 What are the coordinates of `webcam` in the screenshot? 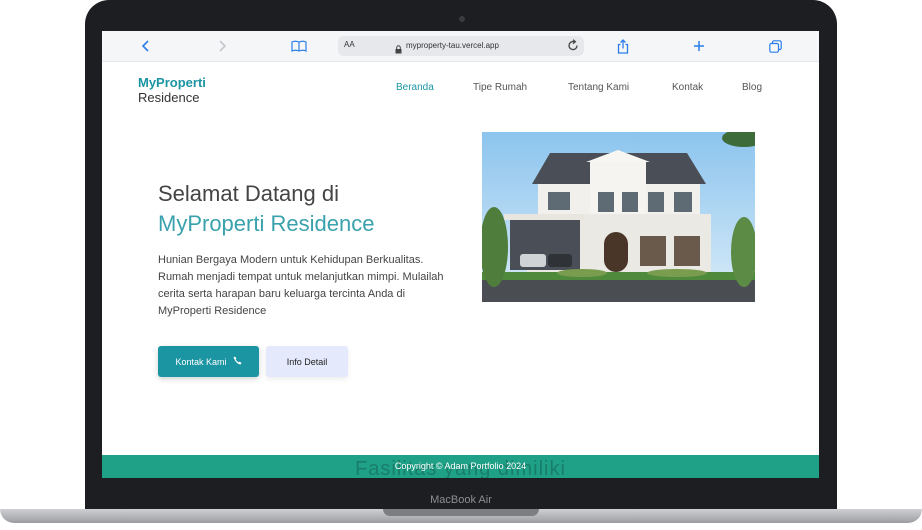 It's located at (462, 19).